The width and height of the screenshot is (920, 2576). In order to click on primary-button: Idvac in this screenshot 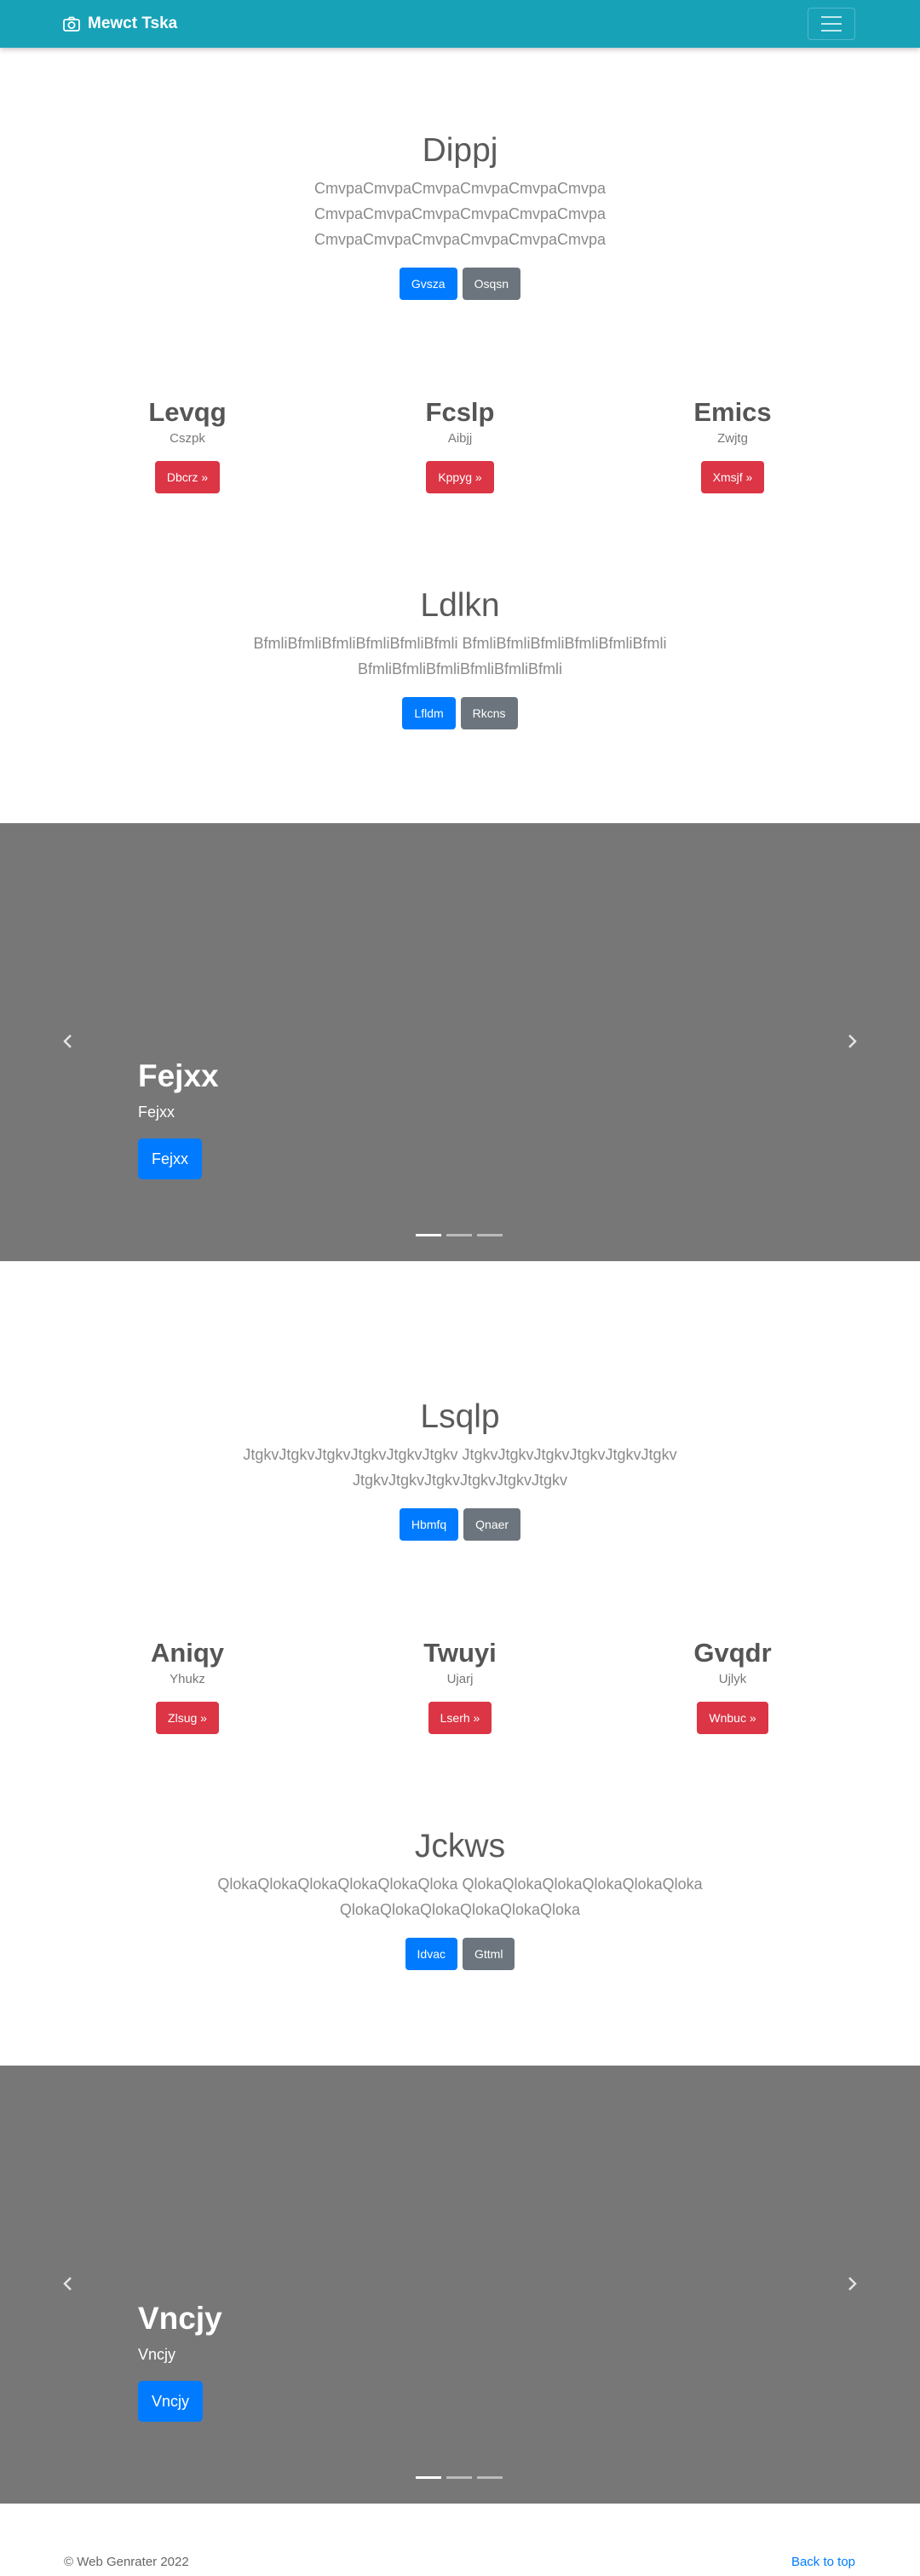, I will do `click(431, 1954)`.